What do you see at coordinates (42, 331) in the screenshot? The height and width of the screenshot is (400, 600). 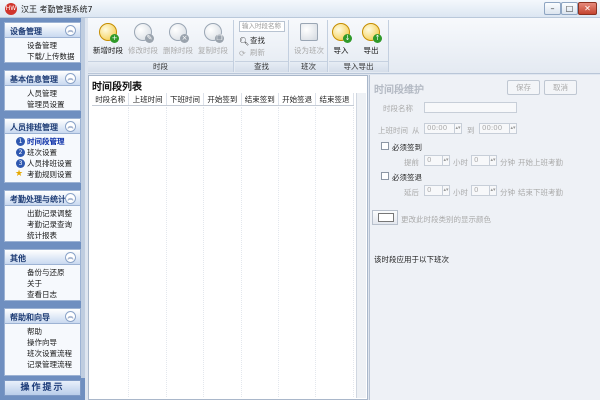 I see `sidebar-item-help: 帮助` at bounding box center [42, 331].